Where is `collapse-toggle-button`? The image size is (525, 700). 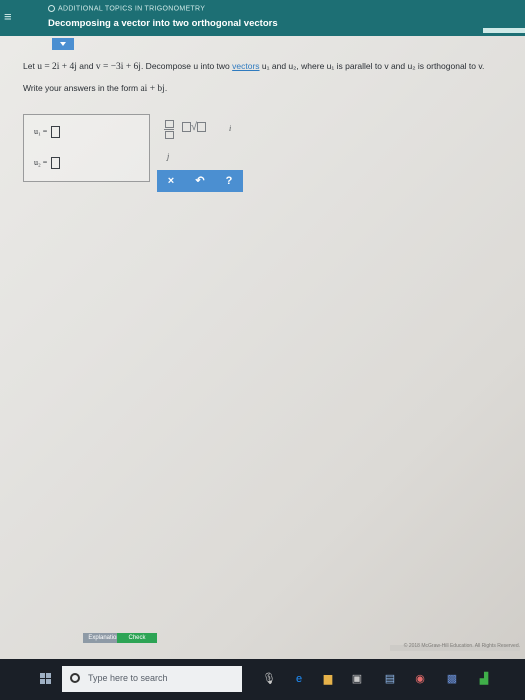
collapse-toggle-button is located at coordinates (63, 44).